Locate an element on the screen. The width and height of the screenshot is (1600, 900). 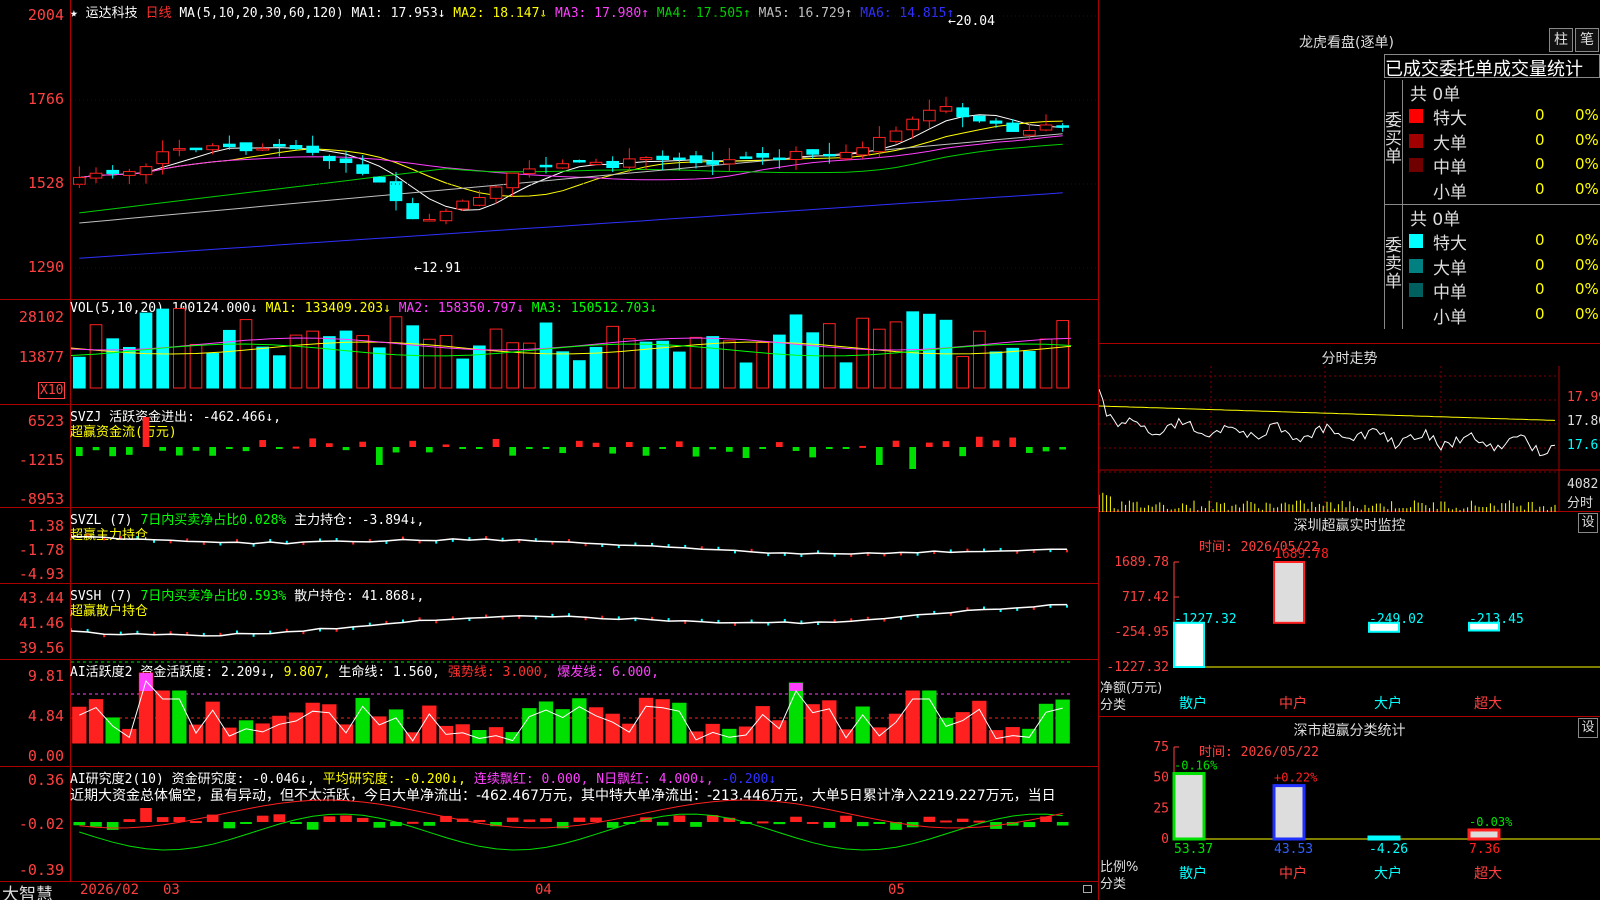
buy-row-label: 大单 is located at coordinates (1450, 143).